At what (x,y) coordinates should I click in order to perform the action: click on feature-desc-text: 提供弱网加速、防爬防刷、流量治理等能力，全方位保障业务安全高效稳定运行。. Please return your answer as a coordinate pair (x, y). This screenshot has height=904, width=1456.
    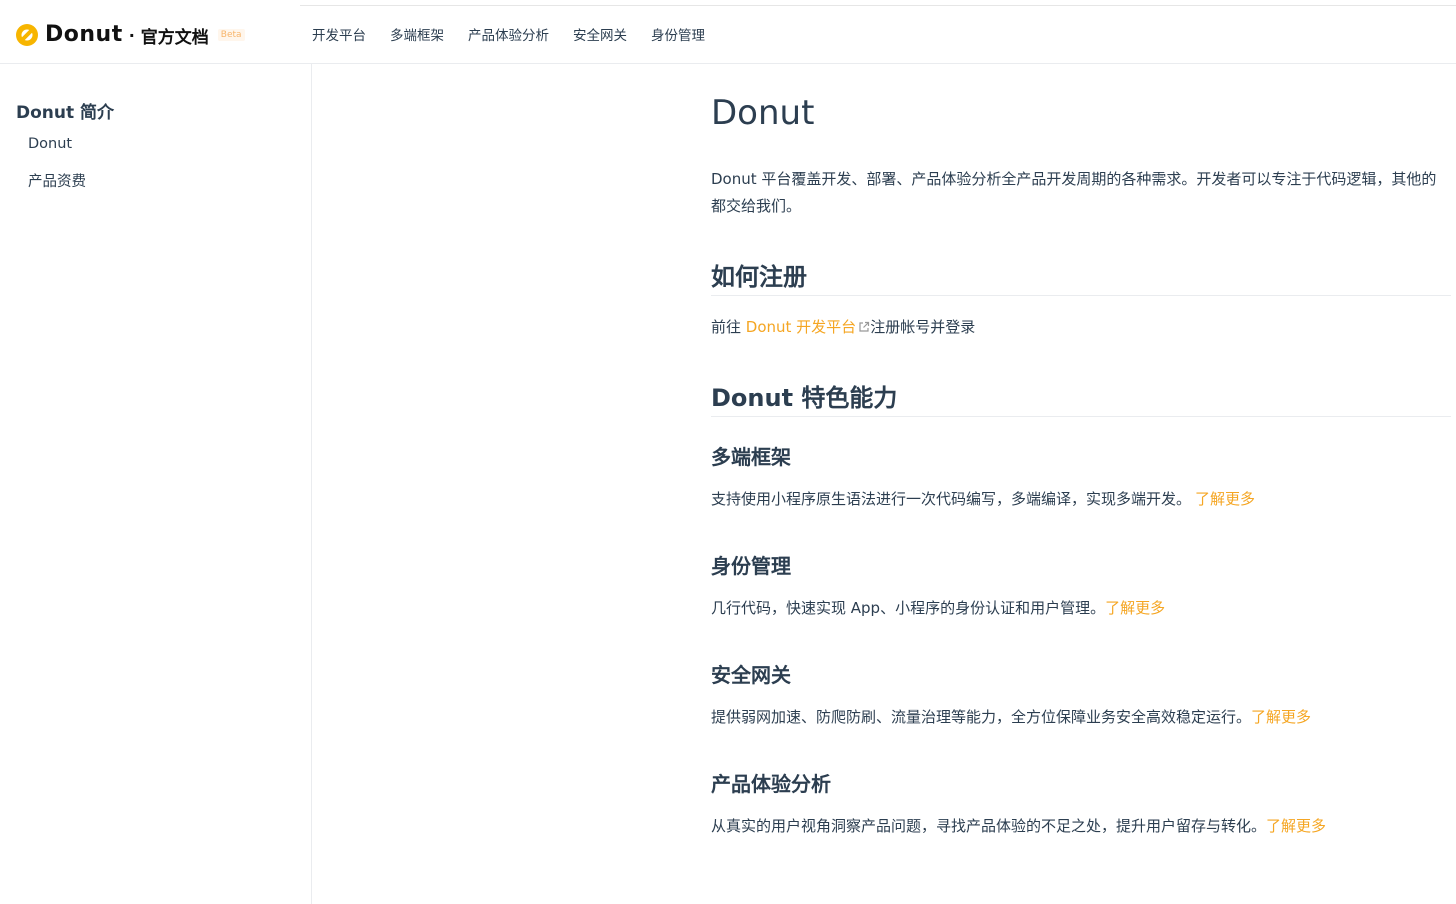
    Looking at the image, I should click on (981, 717).